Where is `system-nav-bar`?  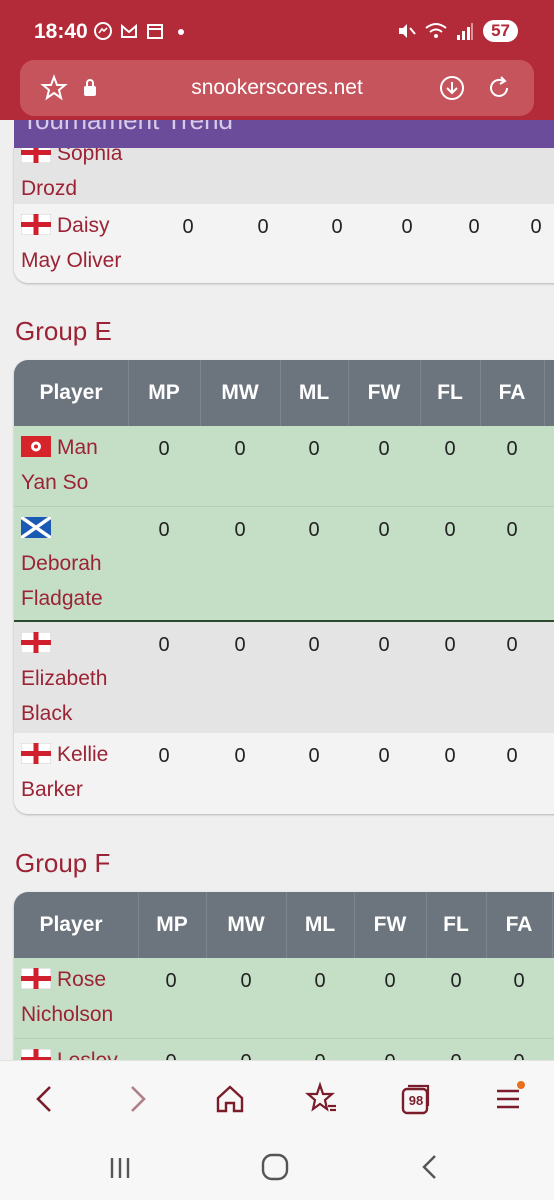 system-nav-bar is located at coordinates (277, 1168).